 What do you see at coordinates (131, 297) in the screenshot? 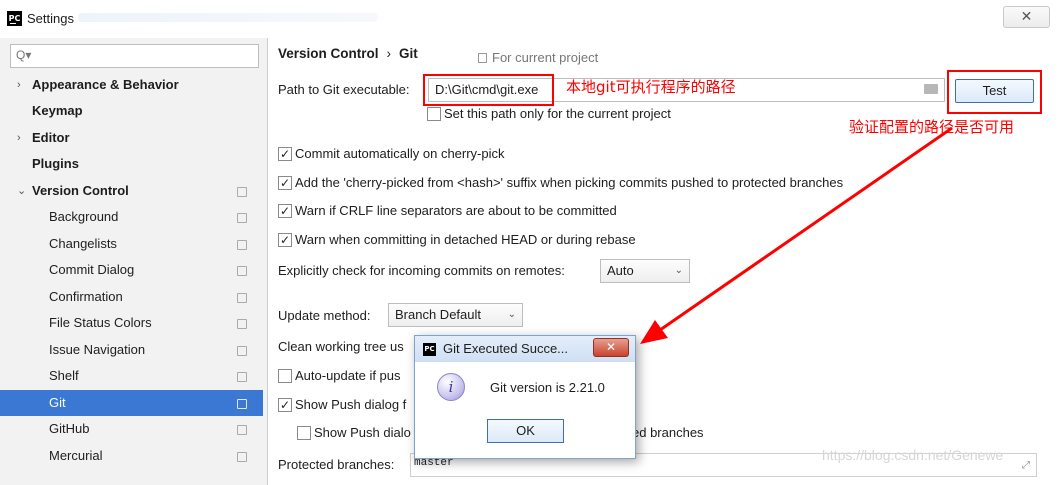
I see `tree-item-confirmation: Confirmation` at bounding box center [131, 297].